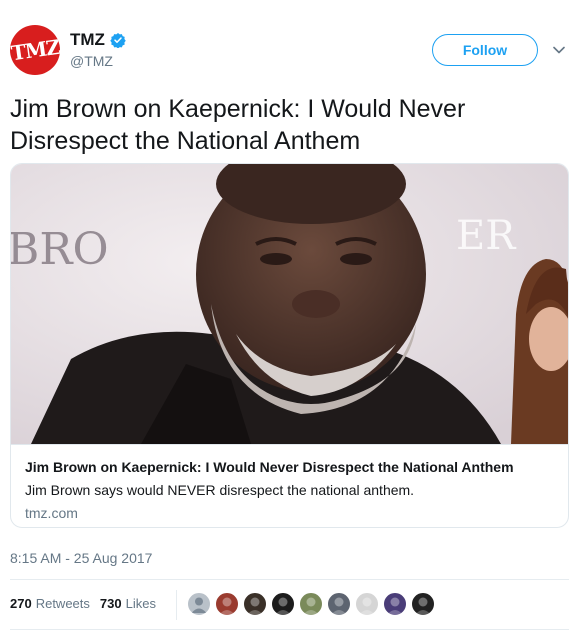  I want to click on avatar: TMZ, so click(35, 50).